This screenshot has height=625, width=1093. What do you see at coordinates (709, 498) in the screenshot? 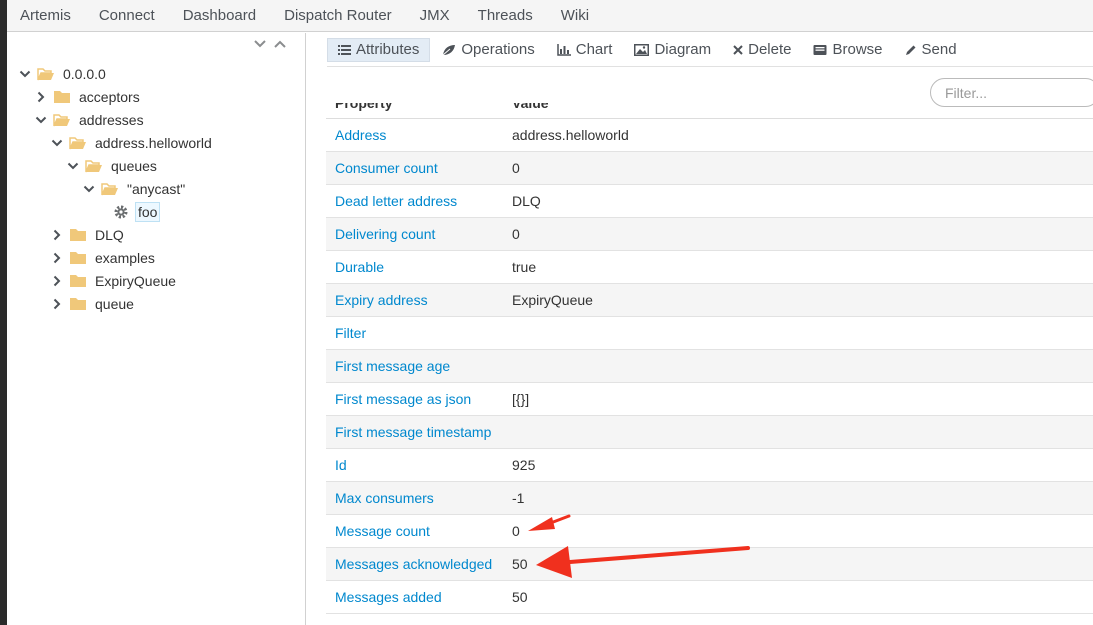
I see `table-row: Max consumers -1` at bounding box center [709, 498].